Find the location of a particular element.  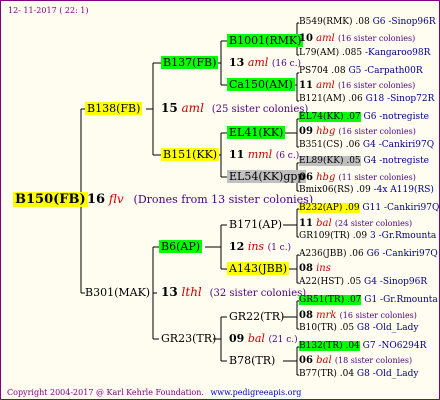

g4-3-note: (16 sister colonies) is located at coordinates (377, 131).